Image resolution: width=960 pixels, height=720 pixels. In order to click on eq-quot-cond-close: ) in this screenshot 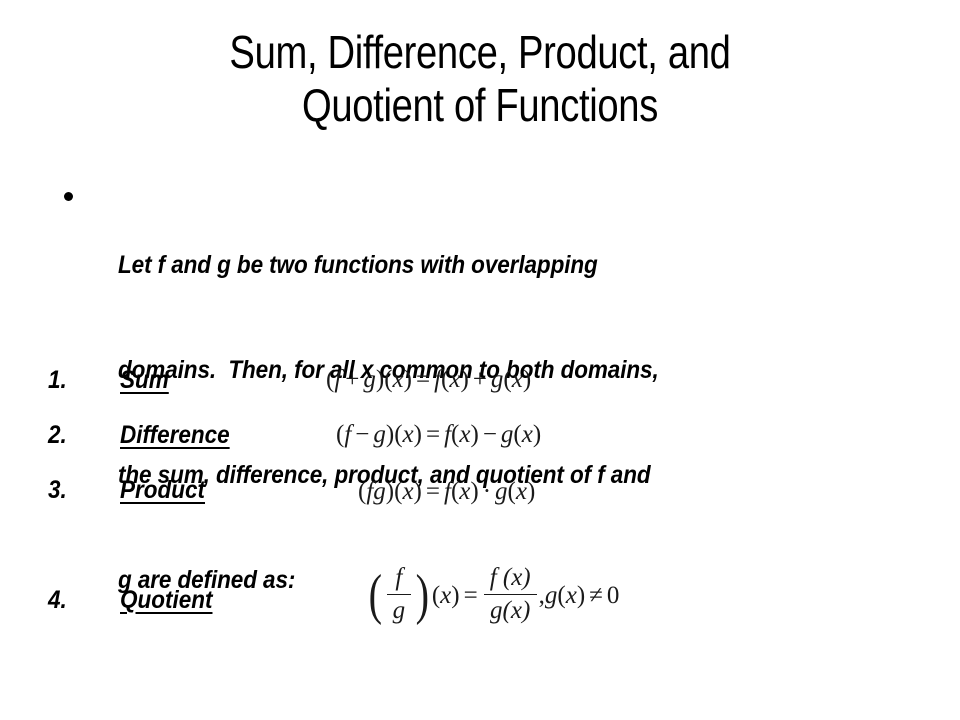, I will do `click(581, 595)`.